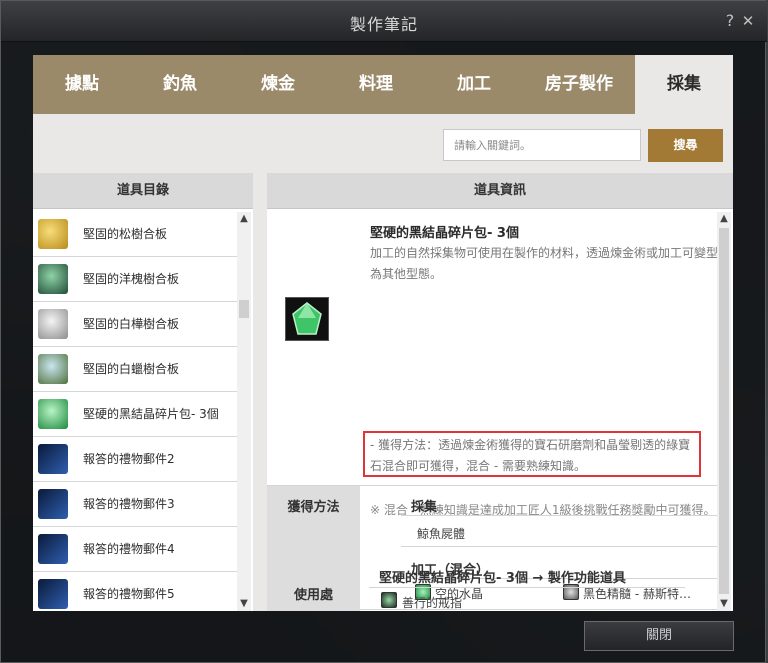  What do you see at coordinates (684, 84) in the screenshot?
I see `tab-gathering: 採集` at bounding box center [684, 84].